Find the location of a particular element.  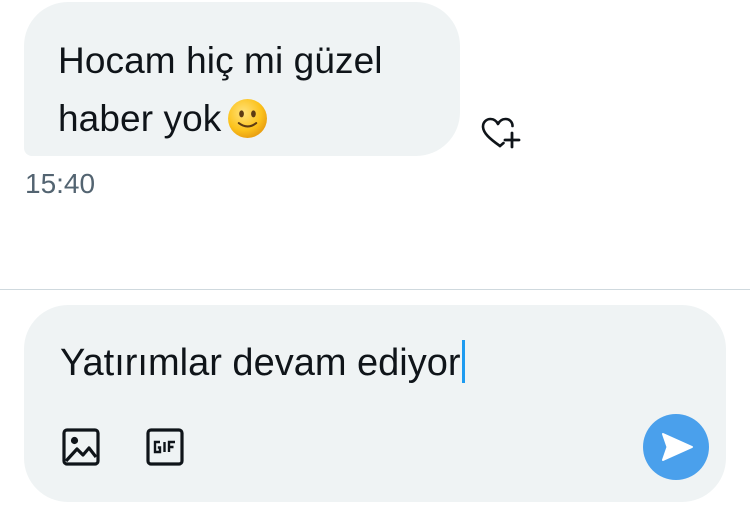

image-icon is located at coordinates (81, 447).